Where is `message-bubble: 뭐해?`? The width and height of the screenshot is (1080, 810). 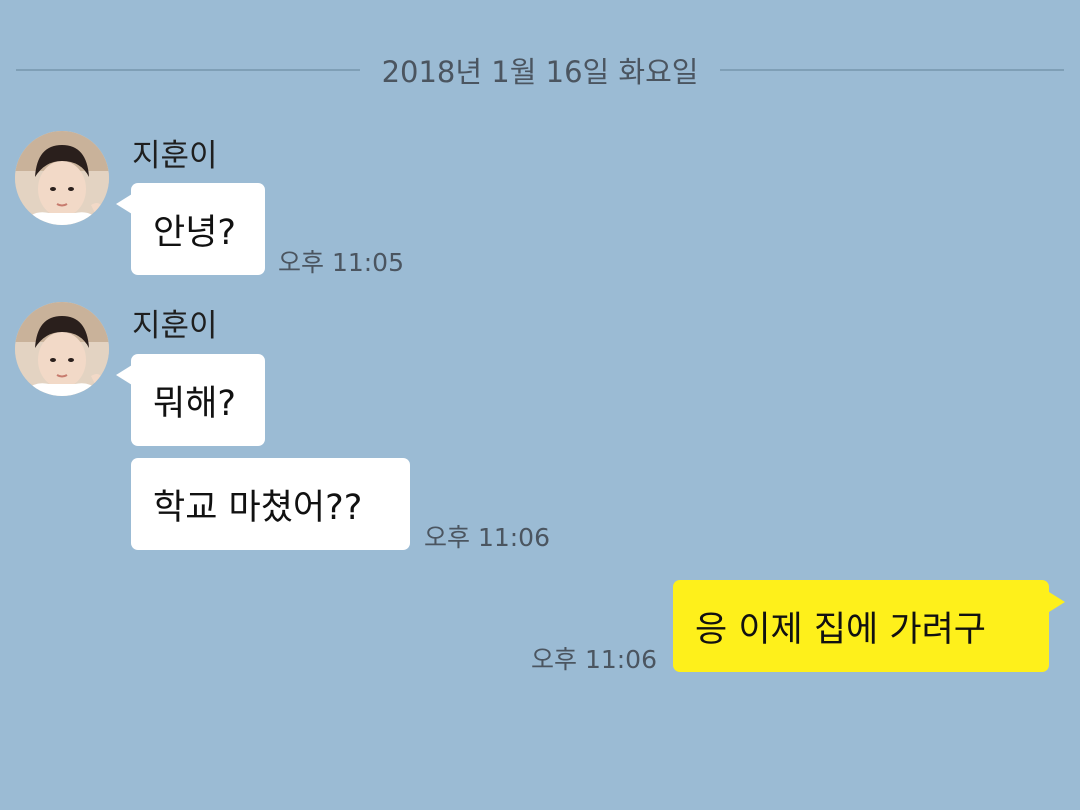
message-bubble: 뭐해? is located at coordinates (198, 400).